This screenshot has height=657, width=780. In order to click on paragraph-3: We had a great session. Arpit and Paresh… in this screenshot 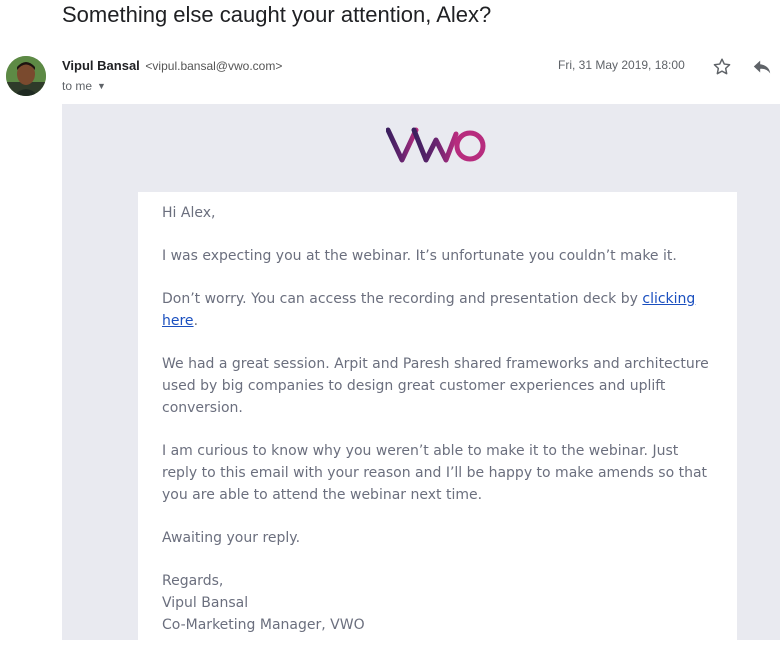, I will do `click(435, 386)`.